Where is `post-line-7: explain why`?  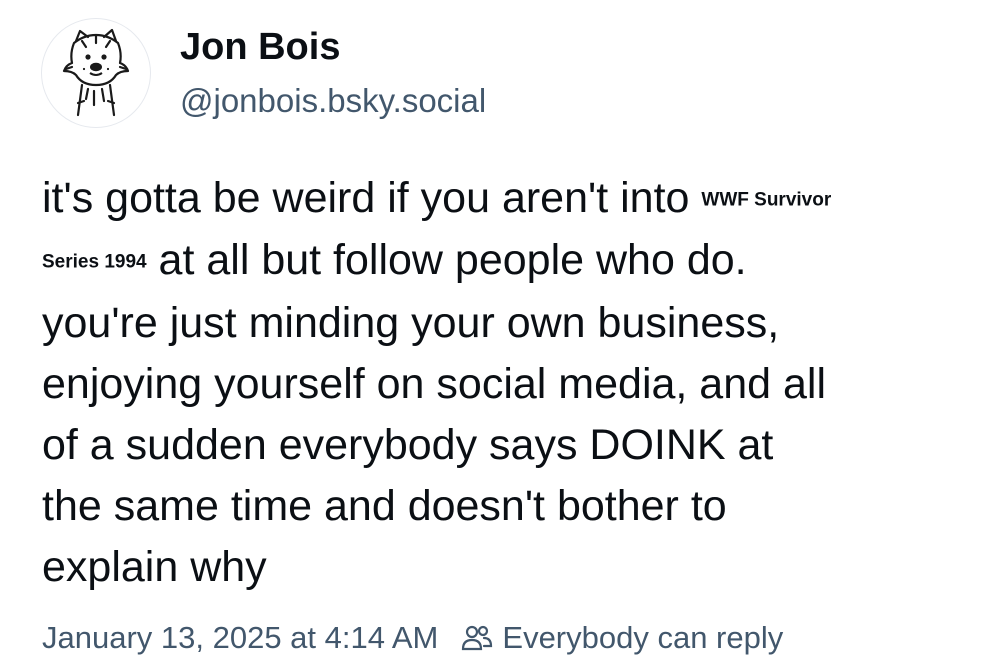
post-line-7: explain why is located at coordinates (154, 566).